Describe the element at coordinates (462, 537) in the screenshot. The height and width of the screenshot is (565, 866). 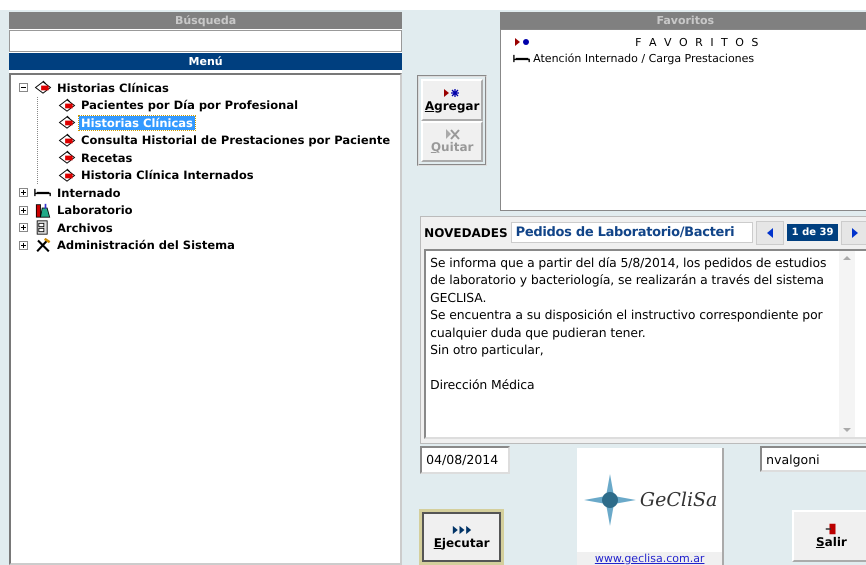
I see `run-button: Ejecutar` at that location.